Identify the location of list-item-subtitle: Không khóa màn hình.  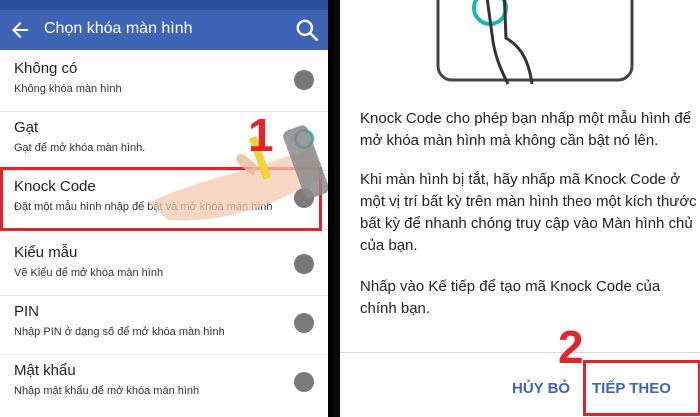
(68, 89).